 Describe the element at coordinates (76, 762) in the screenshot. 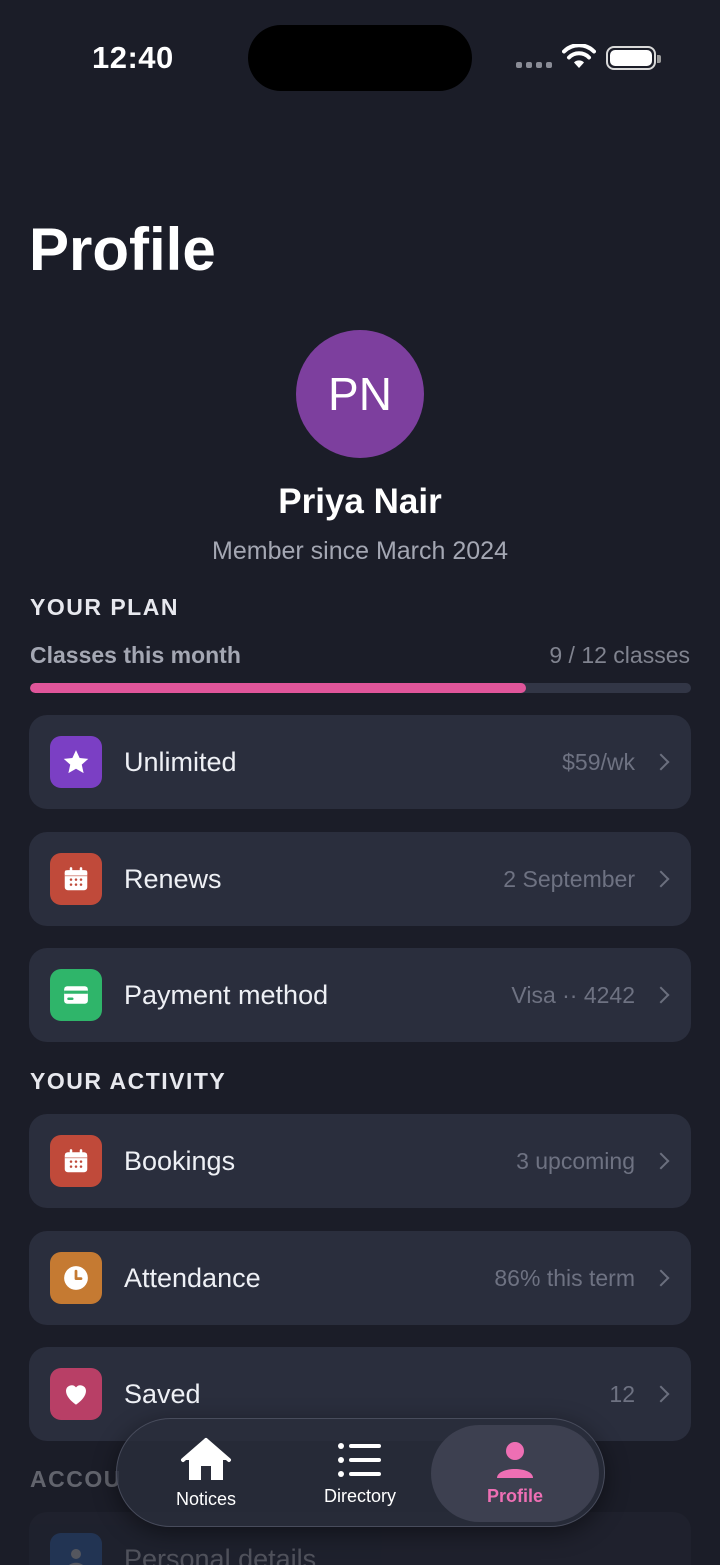

I see `star-icon` at that location.